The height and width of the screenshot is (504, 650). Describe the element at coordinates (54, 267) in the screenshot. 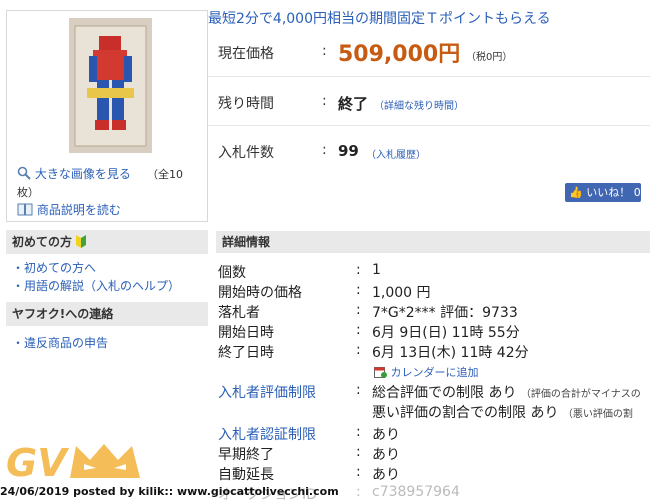

I see `beginner-guide-link: ・初めての方へ` at that location.